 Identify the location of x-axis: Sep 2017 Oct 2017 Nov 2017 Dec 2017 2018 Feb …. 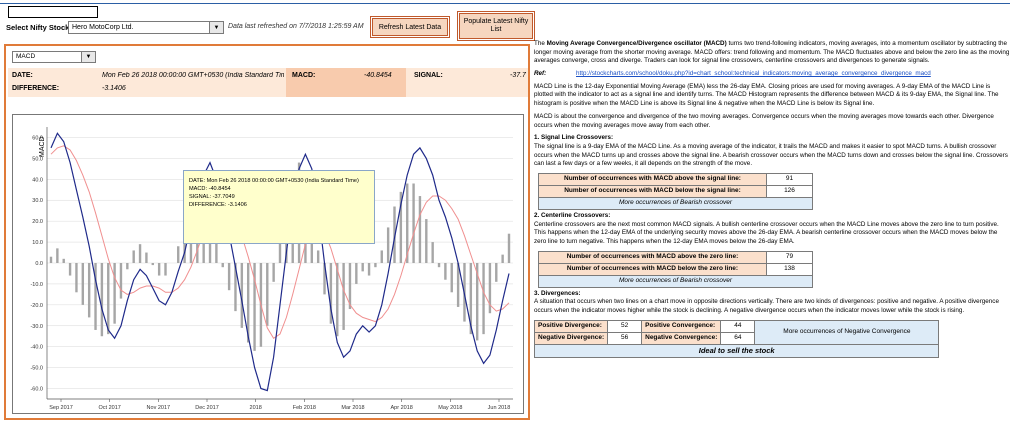
(280, 404).